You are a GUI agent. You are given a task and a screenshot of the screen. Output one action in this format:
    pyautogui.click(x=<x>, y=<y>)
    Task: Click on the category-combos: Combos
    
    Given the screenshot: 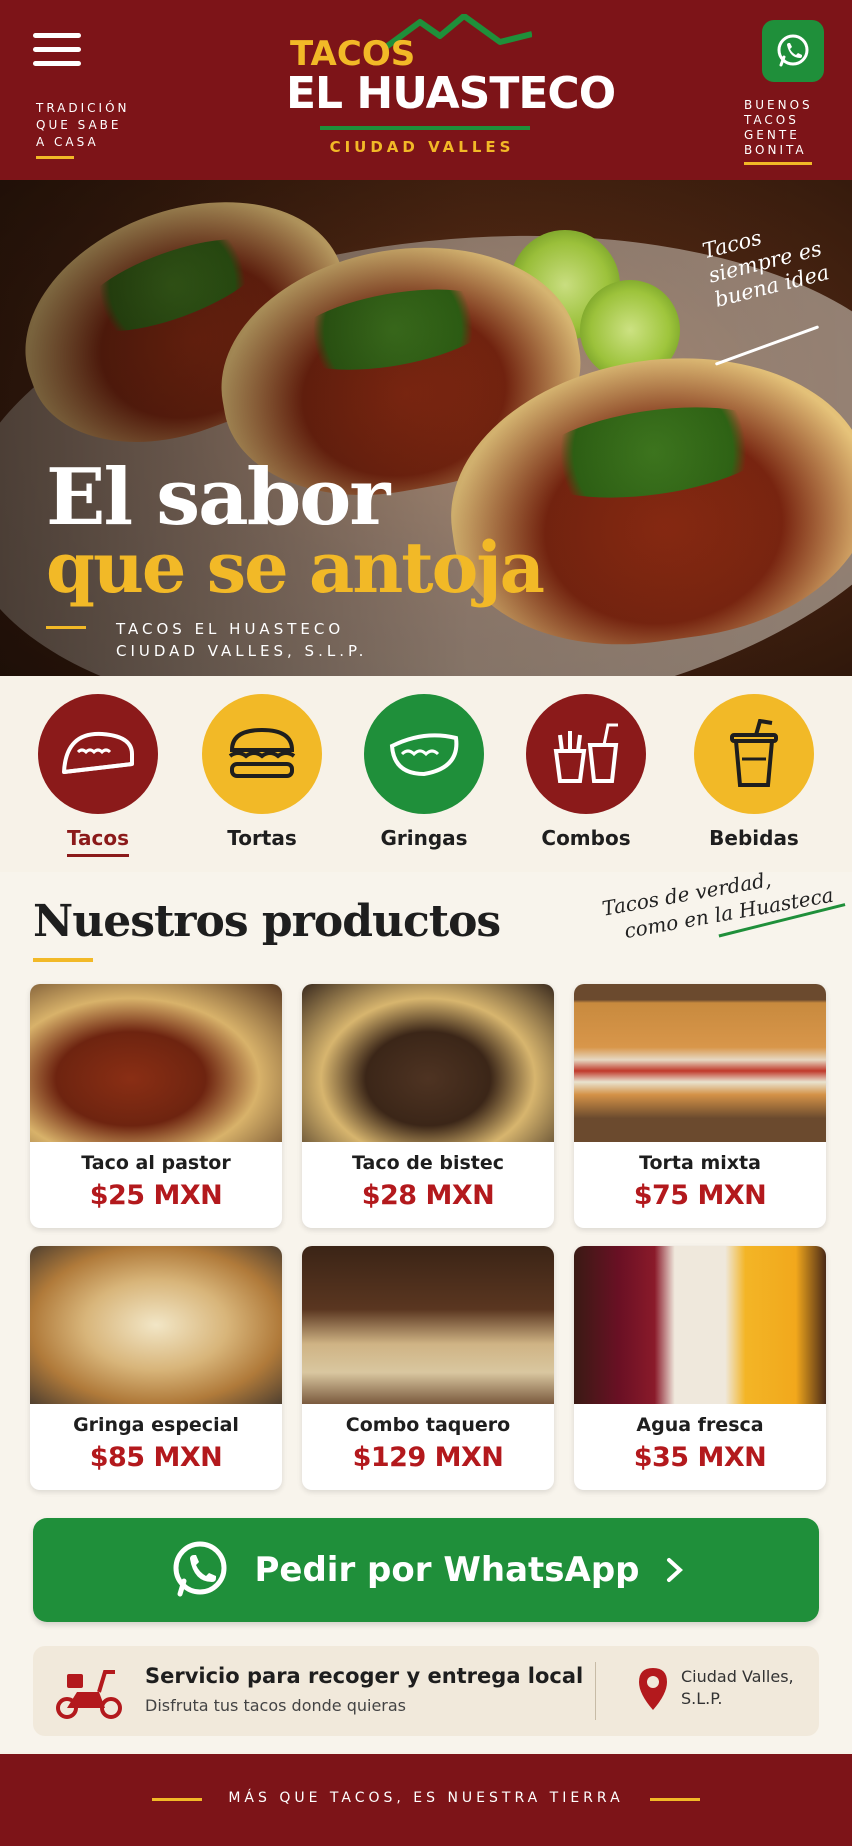 What is the action you would take?
    pyautogui.click(x=586, y=772)
    